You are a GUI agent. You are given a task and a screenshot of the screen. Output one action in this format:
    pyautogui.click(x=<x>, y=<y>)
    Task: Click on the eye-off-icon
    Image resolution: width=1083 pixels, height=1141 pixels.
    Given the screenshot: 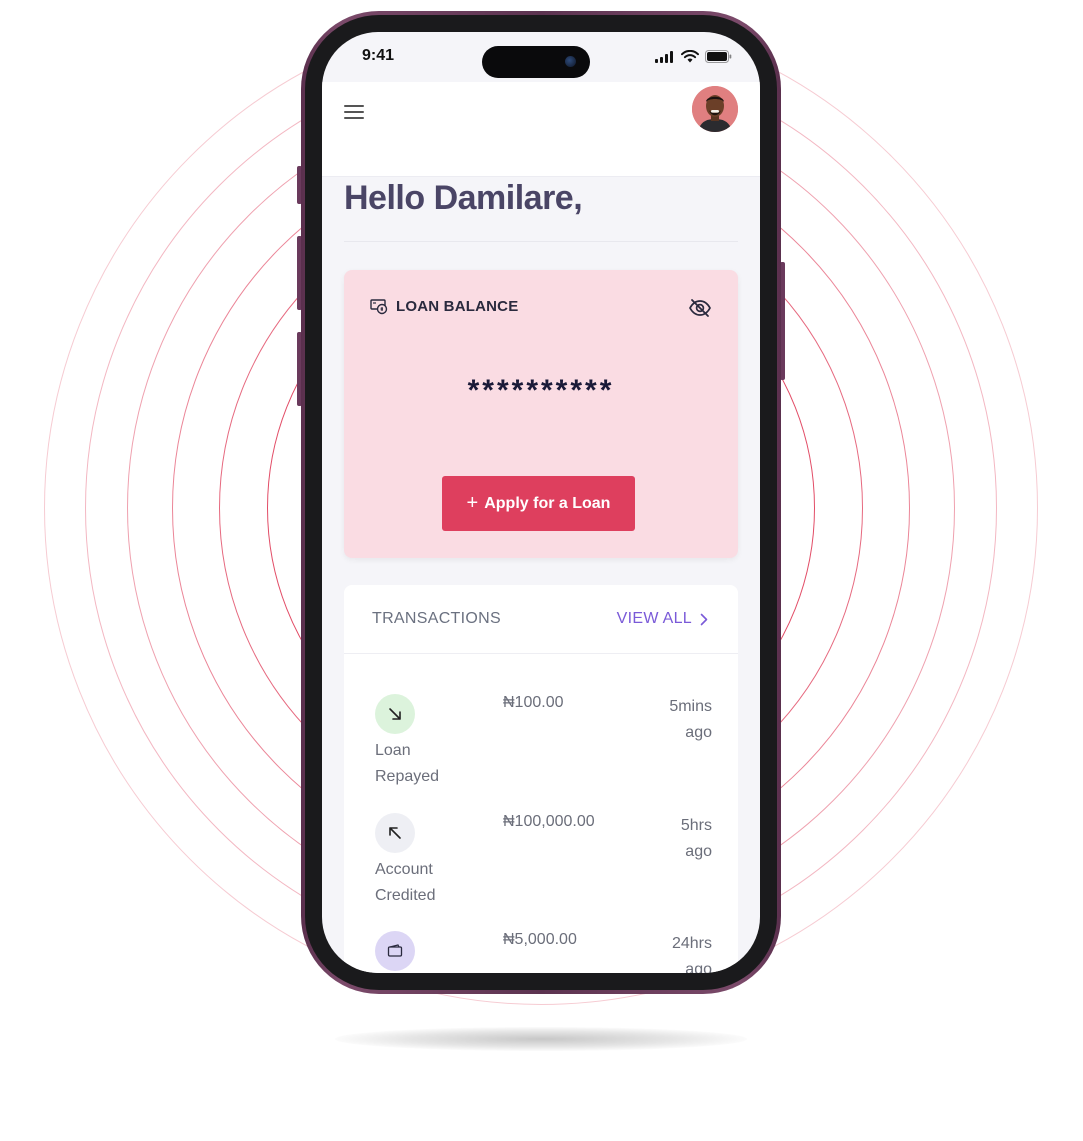 What is the action you would take?
    pyautogui.click(x=700, y=308)
    